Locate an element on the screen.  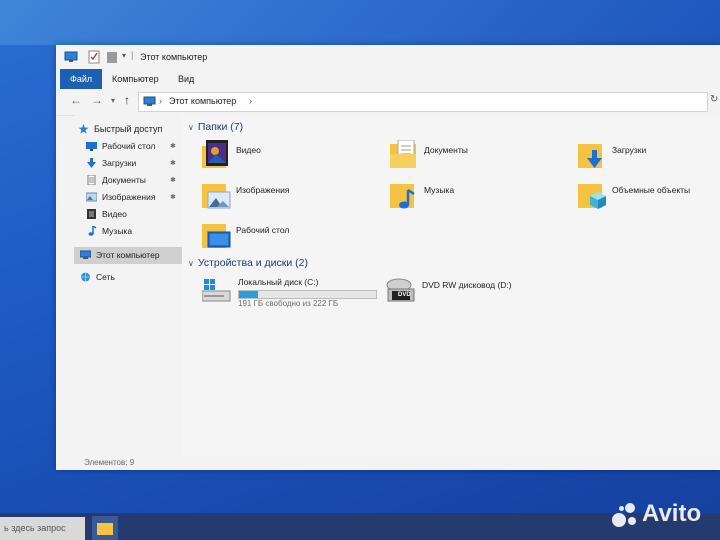
documents-folder-icon is located at coordinates (403, 154).